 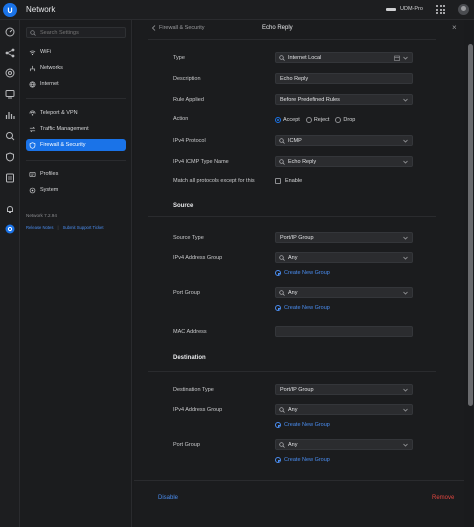 I want to click on header-divider, so click(x=292, y=39).